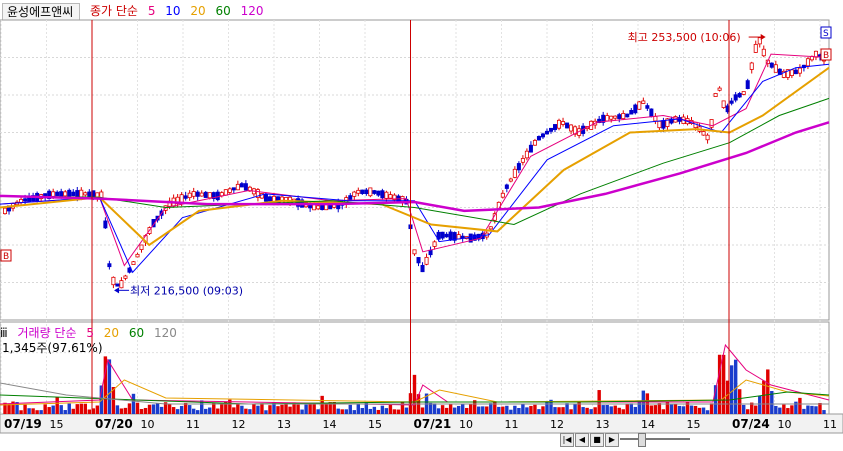  Describe the element at coordinates (165, 333) in the screenshot. I see `vol-ma-120-label: 120` at that location.